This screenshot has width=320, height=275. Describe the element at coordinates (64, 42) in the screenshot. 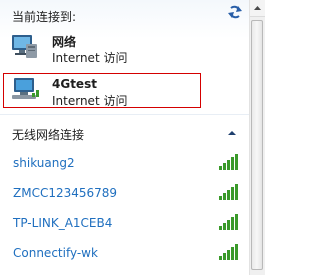

I see `connection-name: 网络` at that location.